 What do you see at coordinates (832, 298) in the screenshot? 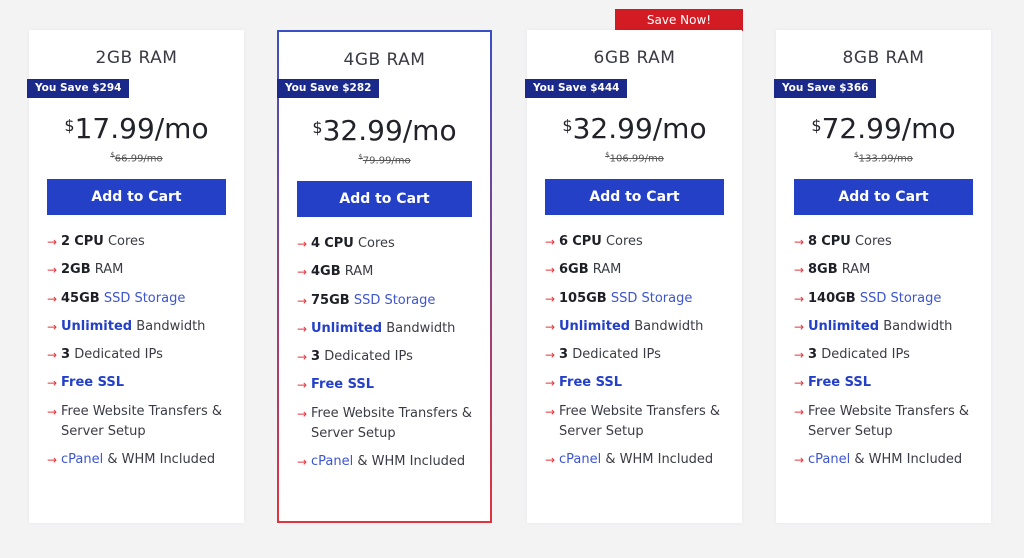
I see `storage-amount: 140GB` at bounding box center [832, 298].